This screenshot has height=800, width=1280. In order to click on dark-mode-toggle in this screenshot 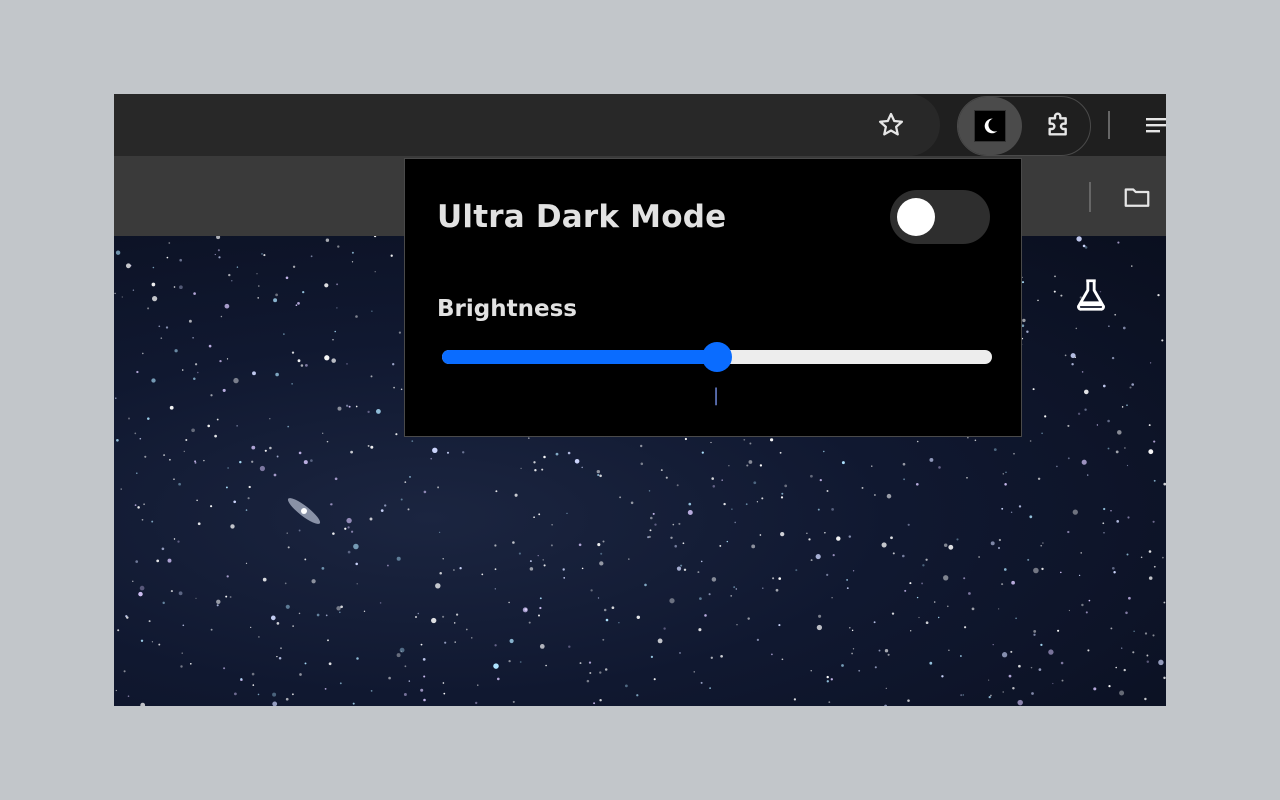, I will do `click(940, 217)`.